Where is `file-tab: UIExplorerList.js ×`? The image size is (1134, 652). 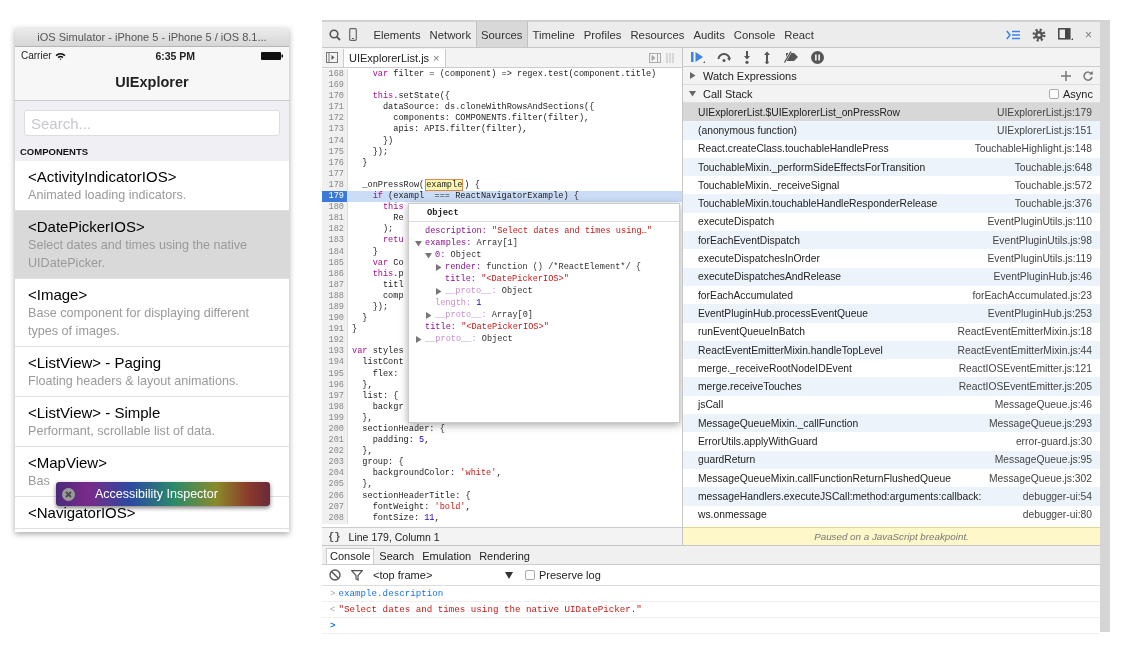 file-tab: UIExplorerList.js × is located at coordinates (394, 57).